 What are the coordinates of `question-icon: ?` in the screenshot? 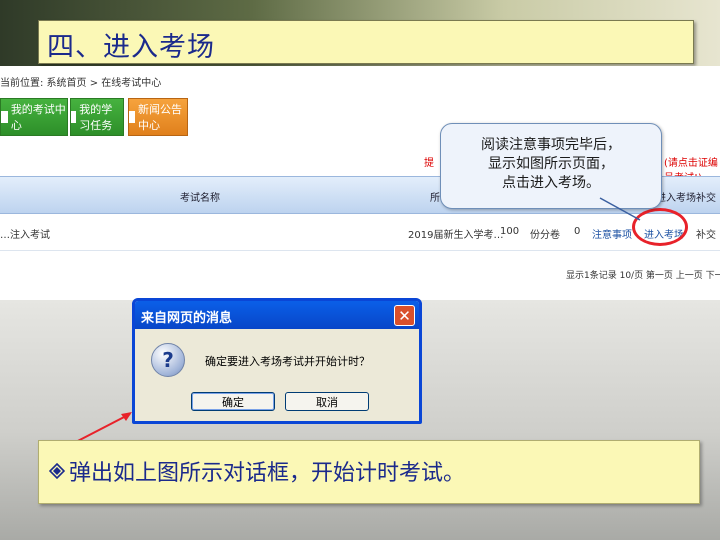 It's located at (168, 360).